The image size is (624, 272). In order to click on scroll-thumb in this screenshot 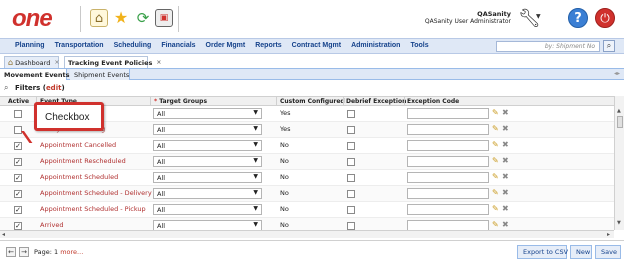, I will do `click(620, 122)`.